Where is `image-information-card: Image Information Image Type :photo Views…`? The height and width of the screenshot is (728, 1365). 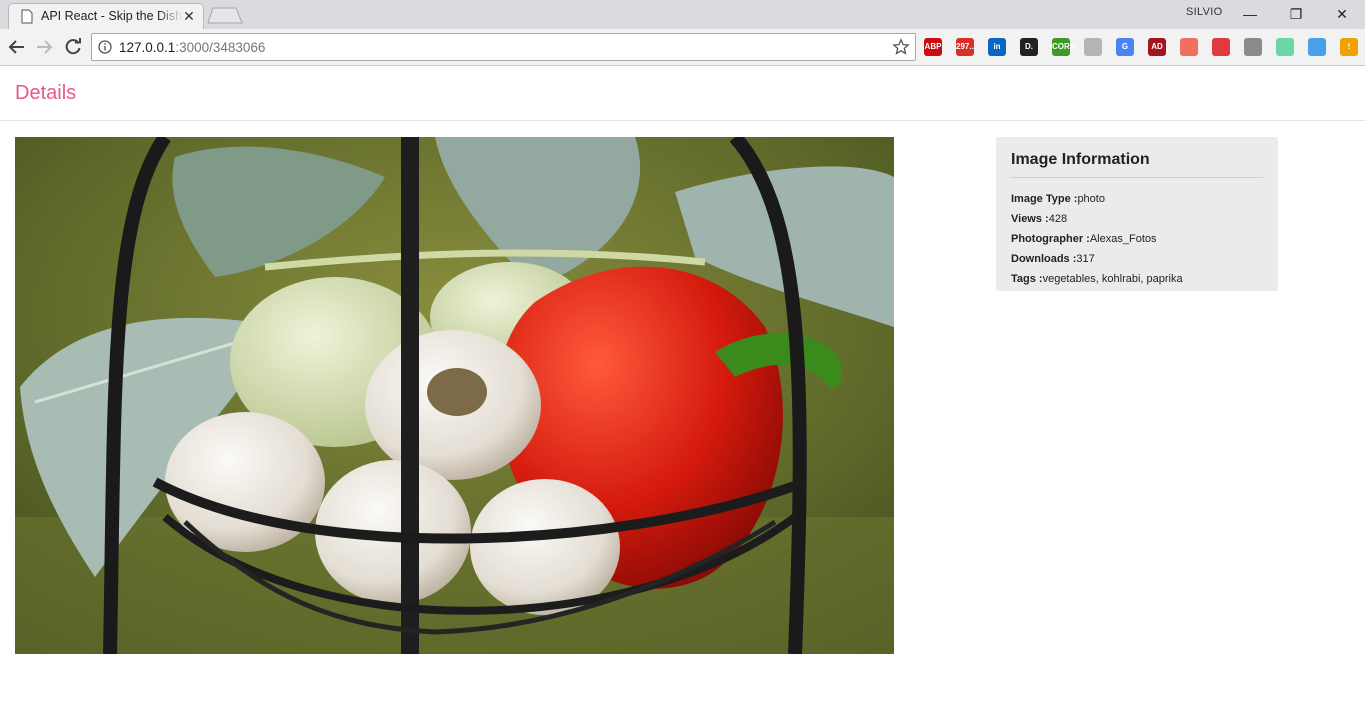 image-information-card: Image Information Image Type :photo Views… is located at coordinates (1137, 214).